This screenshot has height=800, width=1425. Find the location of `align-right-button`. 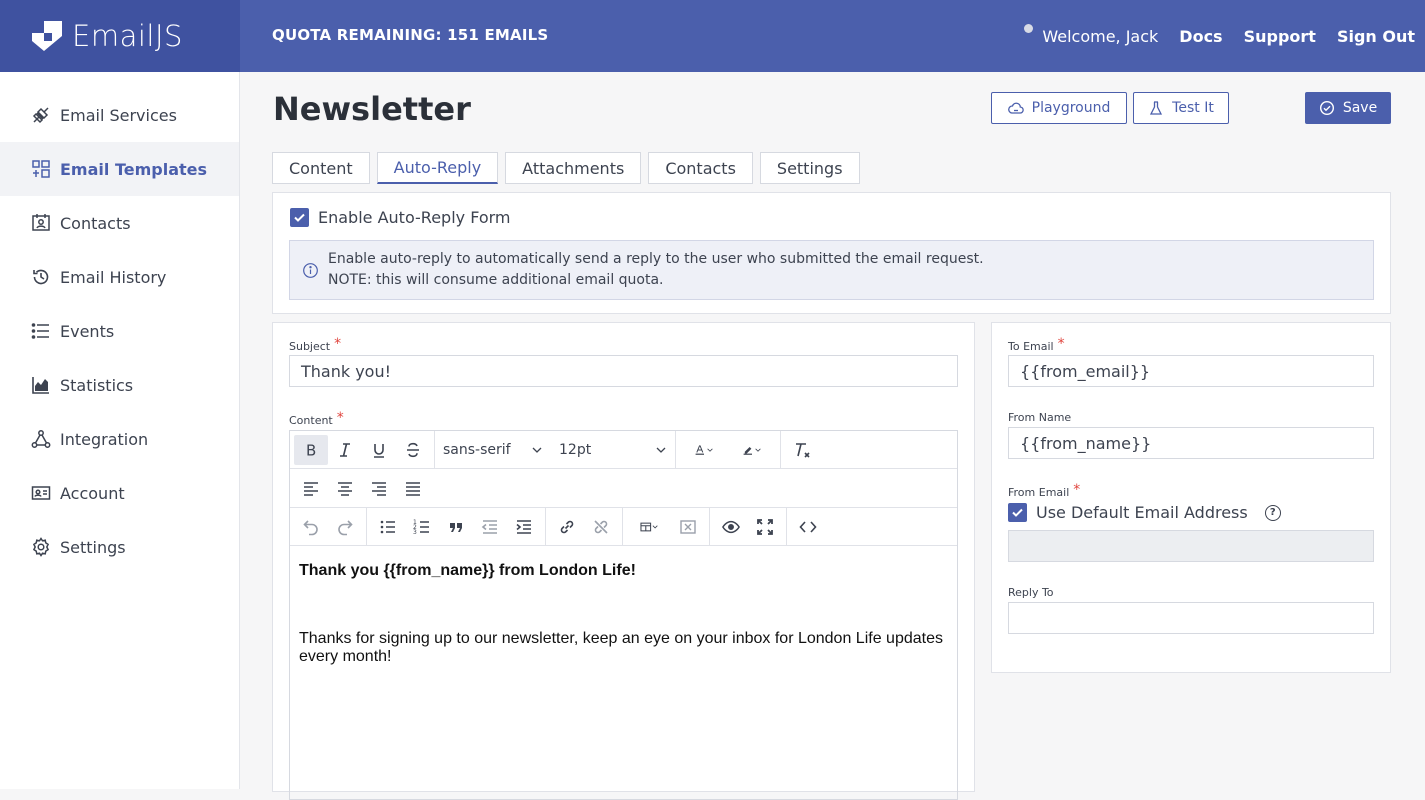

align-right-button is located at coordinates (379, 488).